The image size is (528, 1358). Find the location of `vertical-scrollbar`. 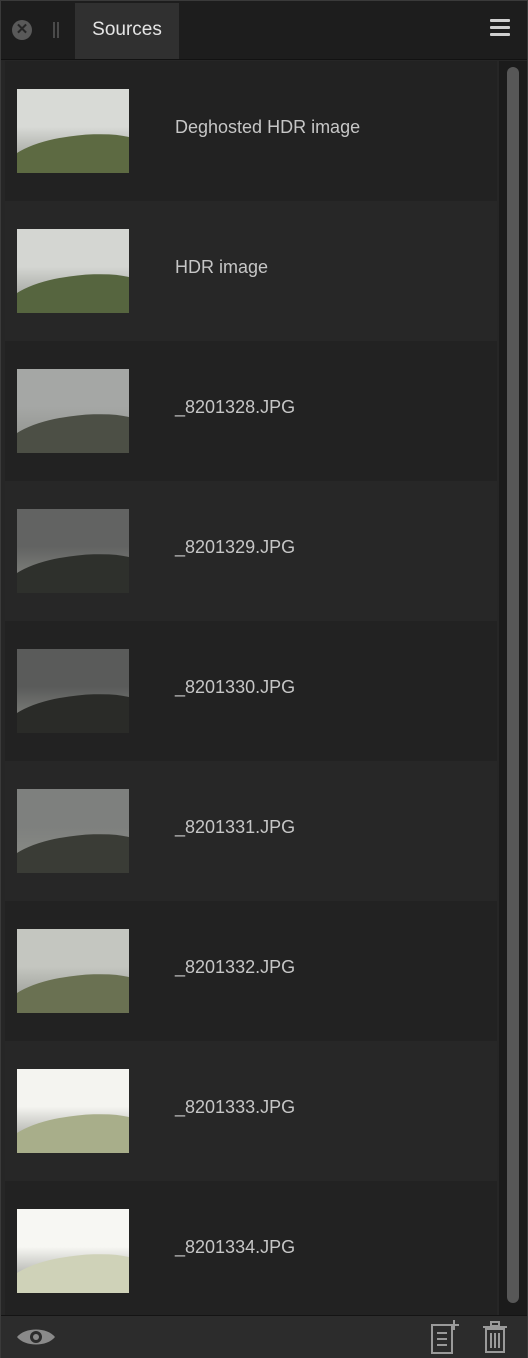

vertical-scrollbar is located at coordinates (513, 688).